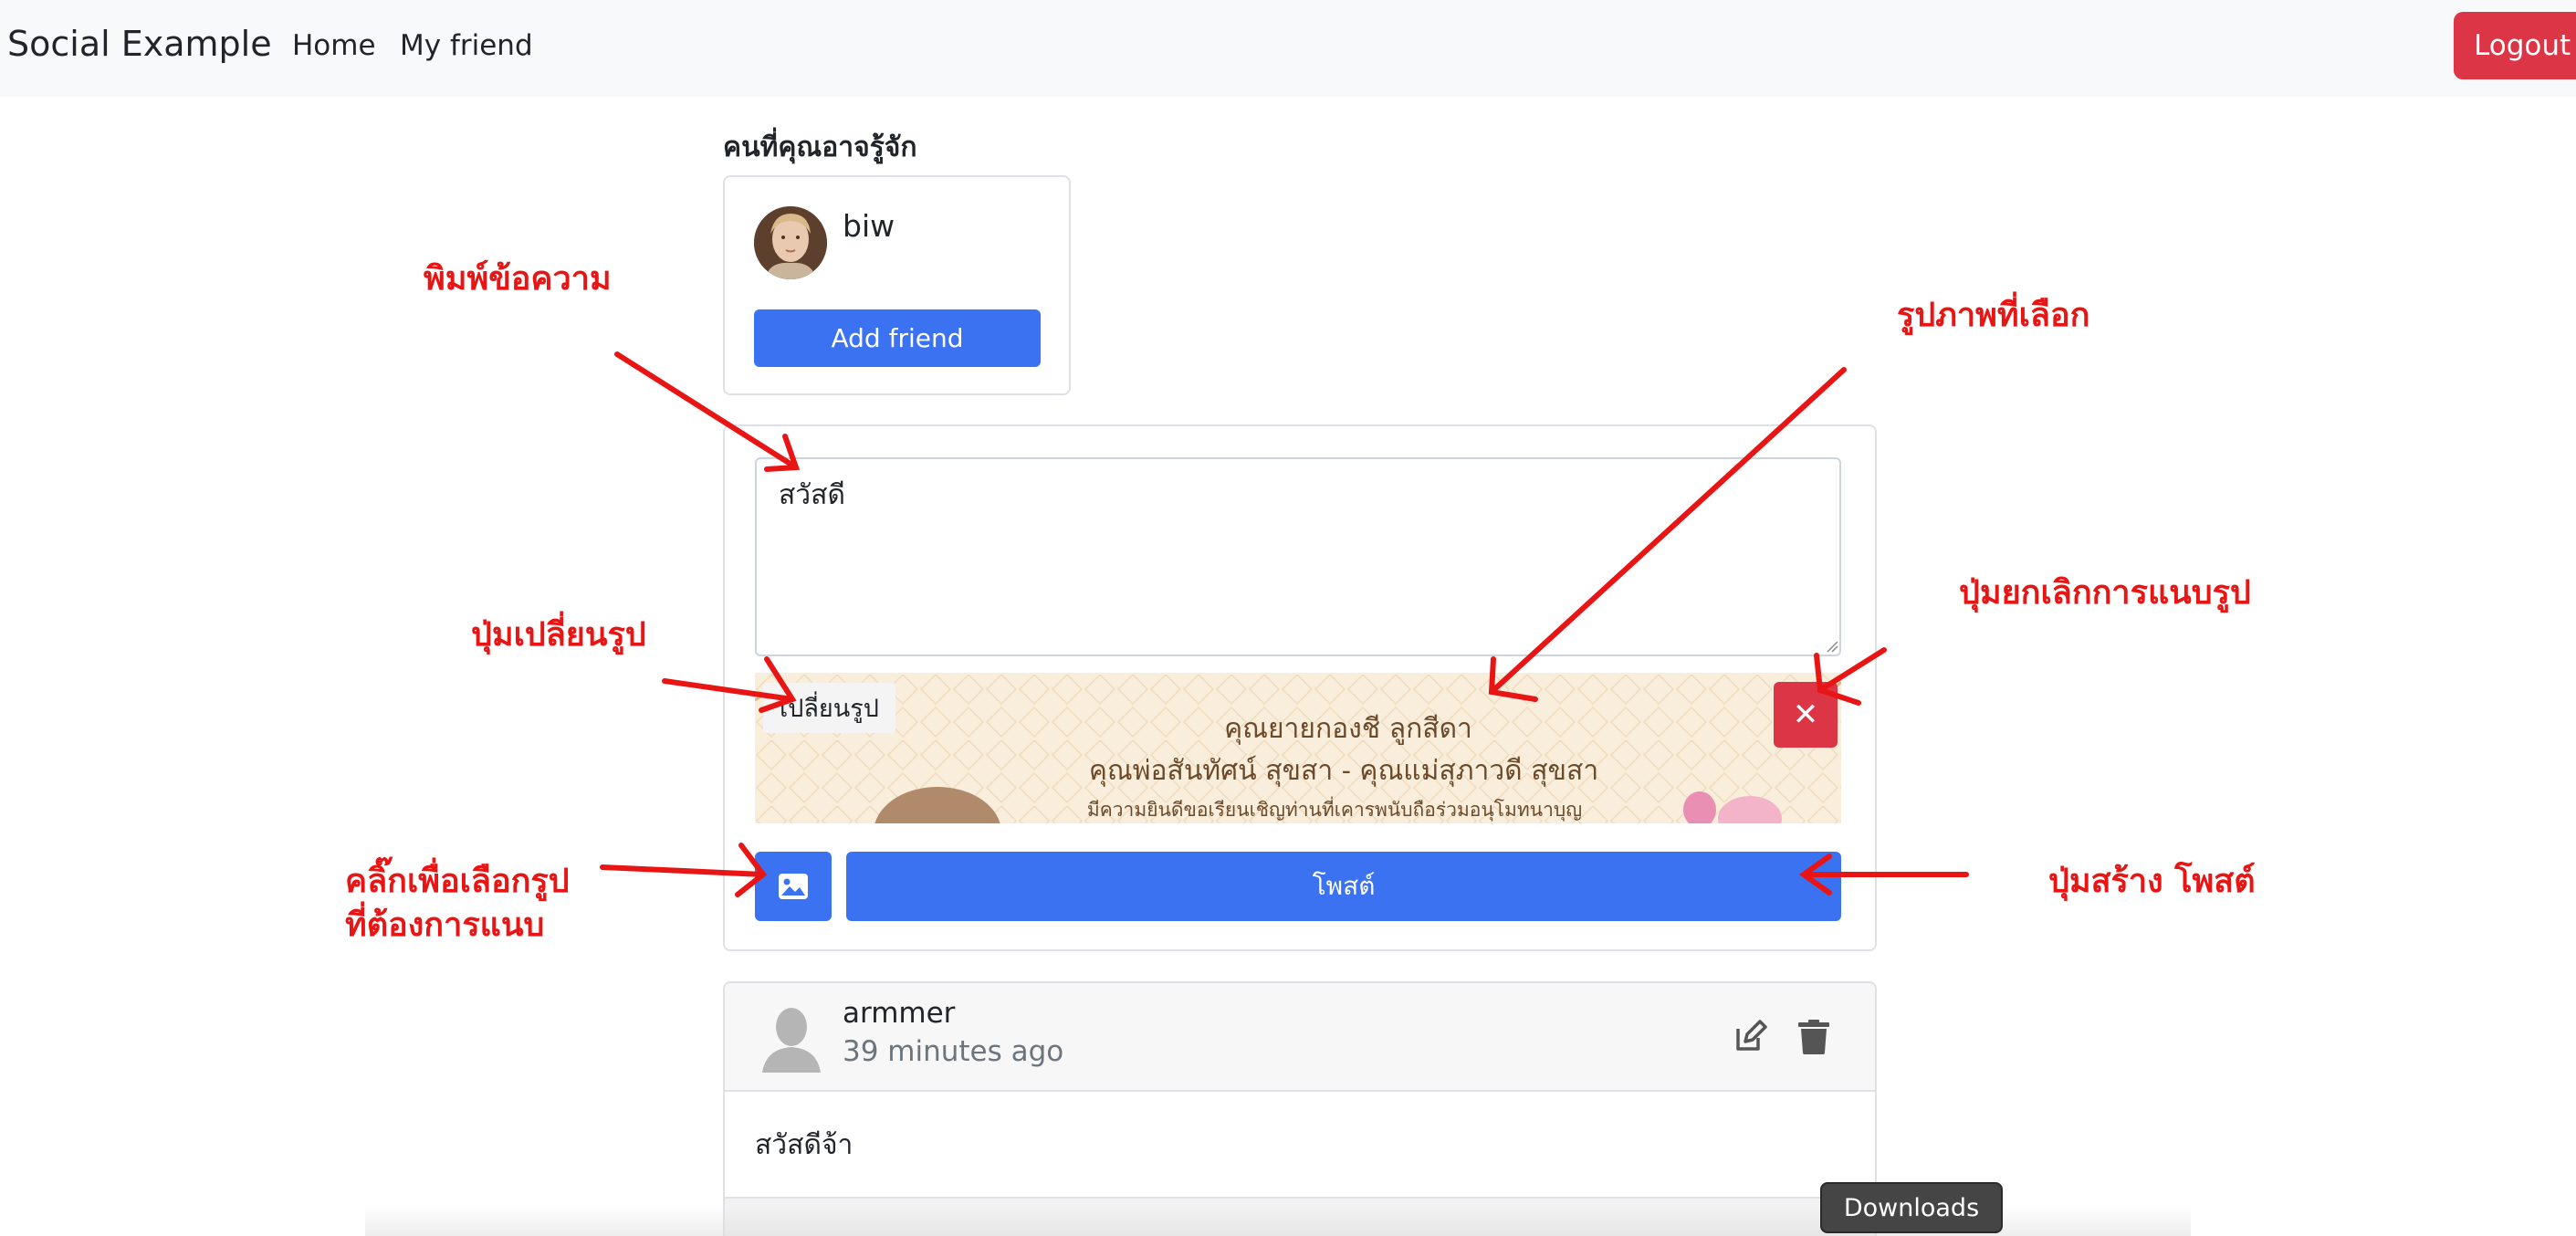  I want to click on change-image-button: เปลี่ยนรูป, so click(829, 708).